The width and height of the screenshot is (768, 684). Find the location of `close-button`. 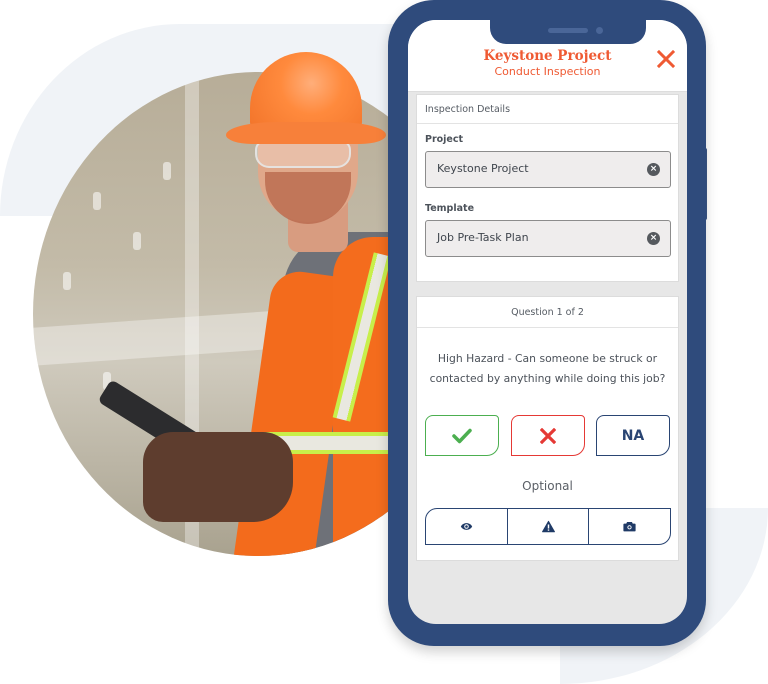

close-button is located at coordinates (666, 60).